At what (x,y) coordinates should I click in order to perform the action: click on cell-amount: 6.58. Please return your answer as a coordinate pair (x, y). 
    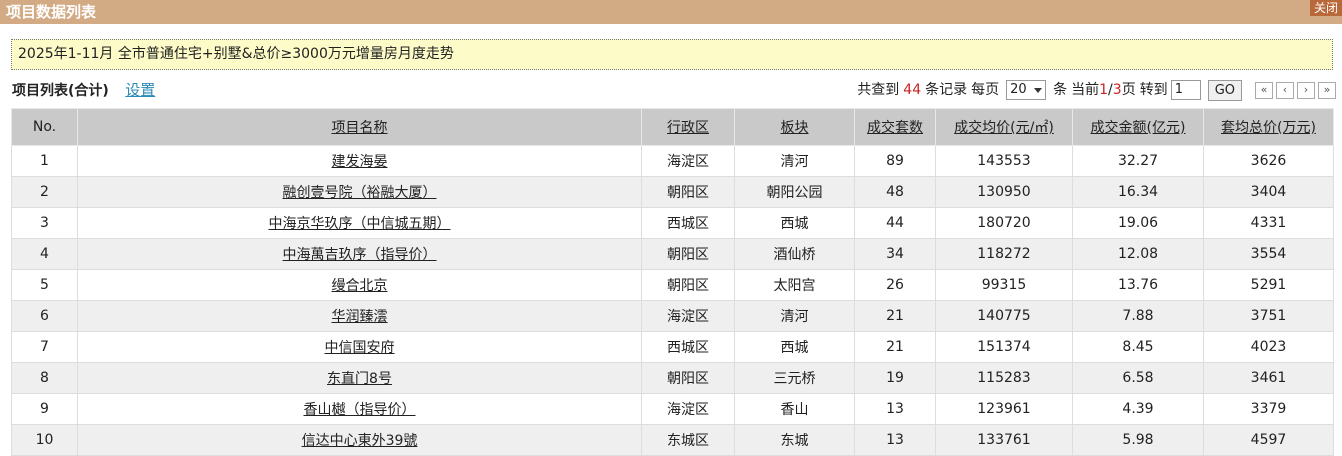
    Looking at the image, I should click on (1138, 378).